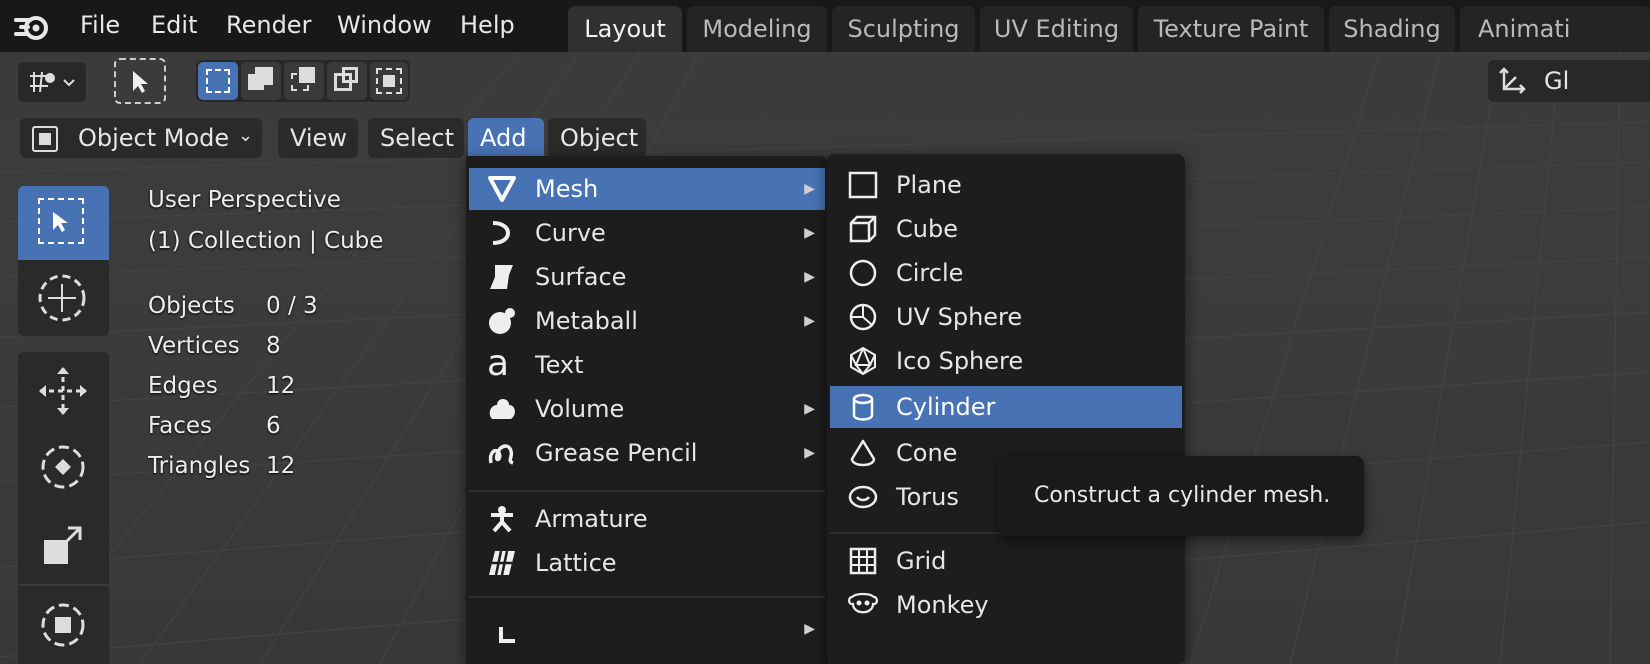  I want to click on ico-sphere-icon, so click(863, 361).